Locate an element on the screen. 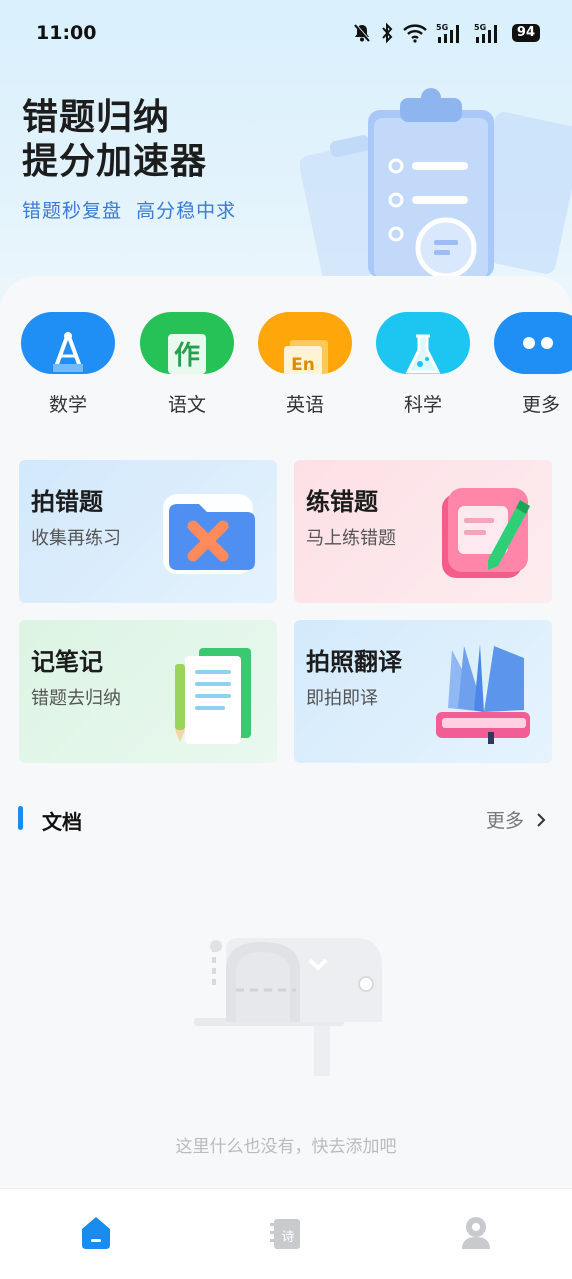 The height and width of the screenshot is (1279, 572). feature-subtitle: 收集再练习 is located at coordinates (76, 538).